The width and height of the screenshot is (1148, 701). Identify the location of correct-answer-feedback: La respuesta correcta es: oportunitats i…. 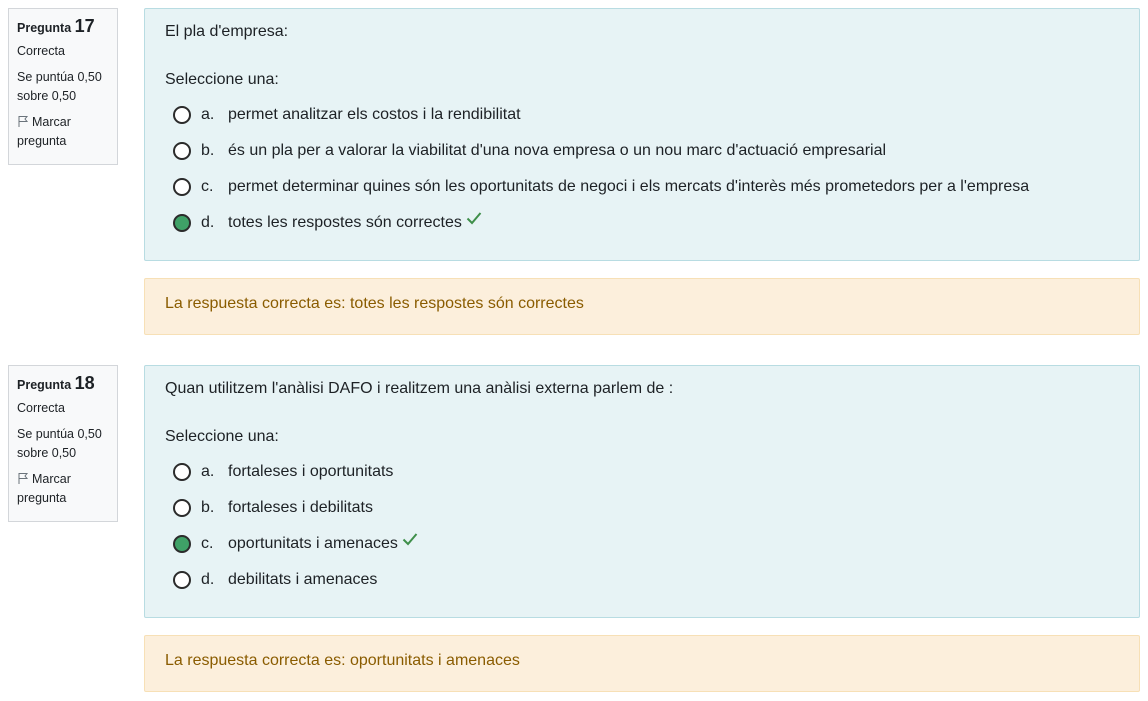
(642, 663).